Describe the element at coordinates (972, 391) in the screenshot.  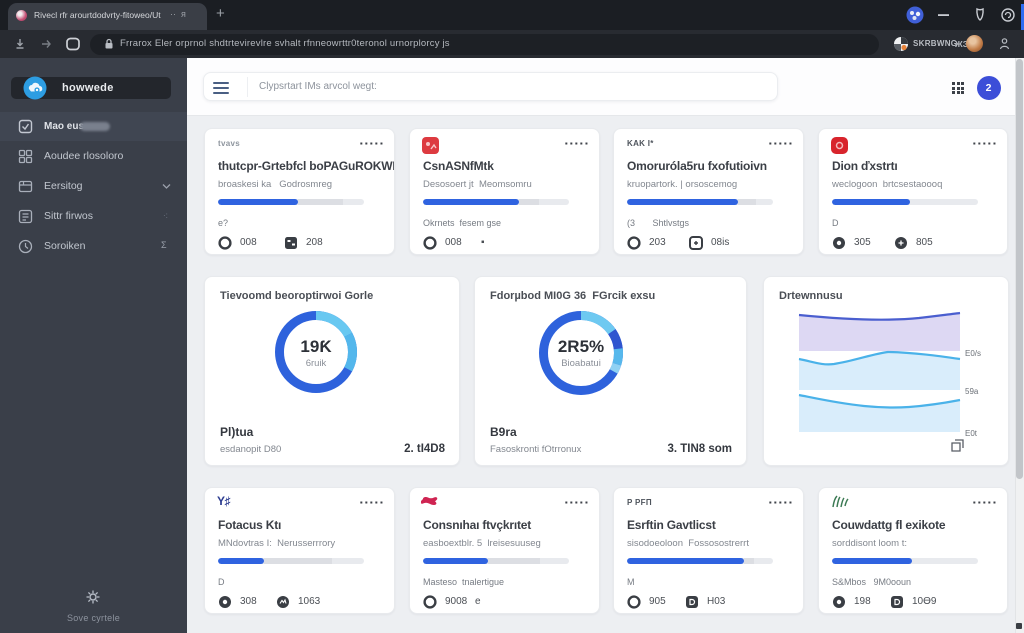
I see `svg-text: 59a` at that location.